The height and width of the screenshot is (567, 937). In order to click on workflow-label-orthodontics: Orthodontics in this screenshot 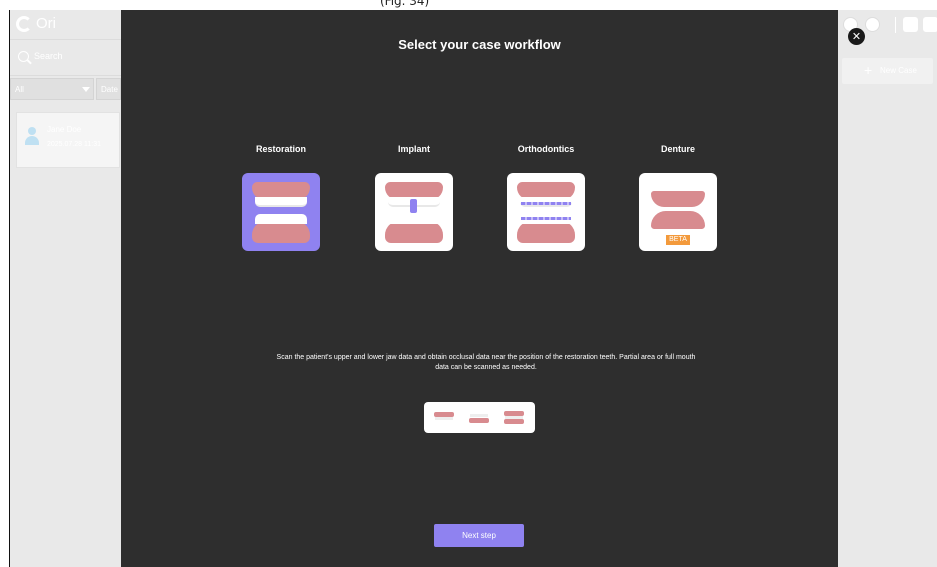, I will do `click(546, 149)`.